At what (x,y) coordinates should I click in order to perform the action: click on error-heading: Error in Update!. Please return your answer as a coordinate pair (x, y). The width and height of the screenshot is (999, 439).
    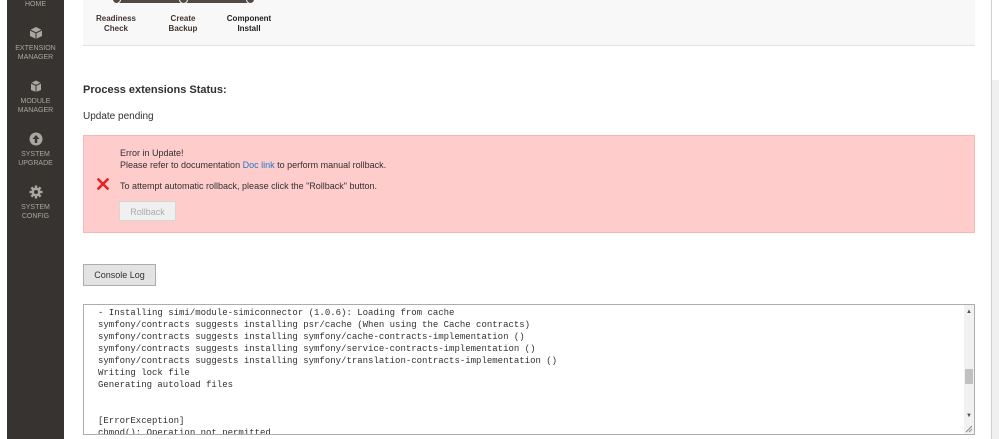
    Looking at the image, I should click on (152, 153).